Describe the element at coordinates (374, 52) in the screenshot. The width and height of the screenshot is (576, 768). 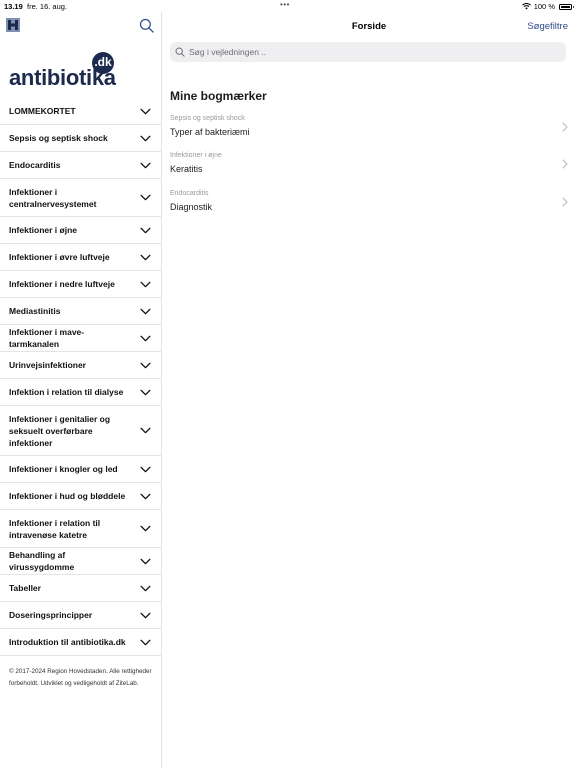
I see `search-input` at that location.